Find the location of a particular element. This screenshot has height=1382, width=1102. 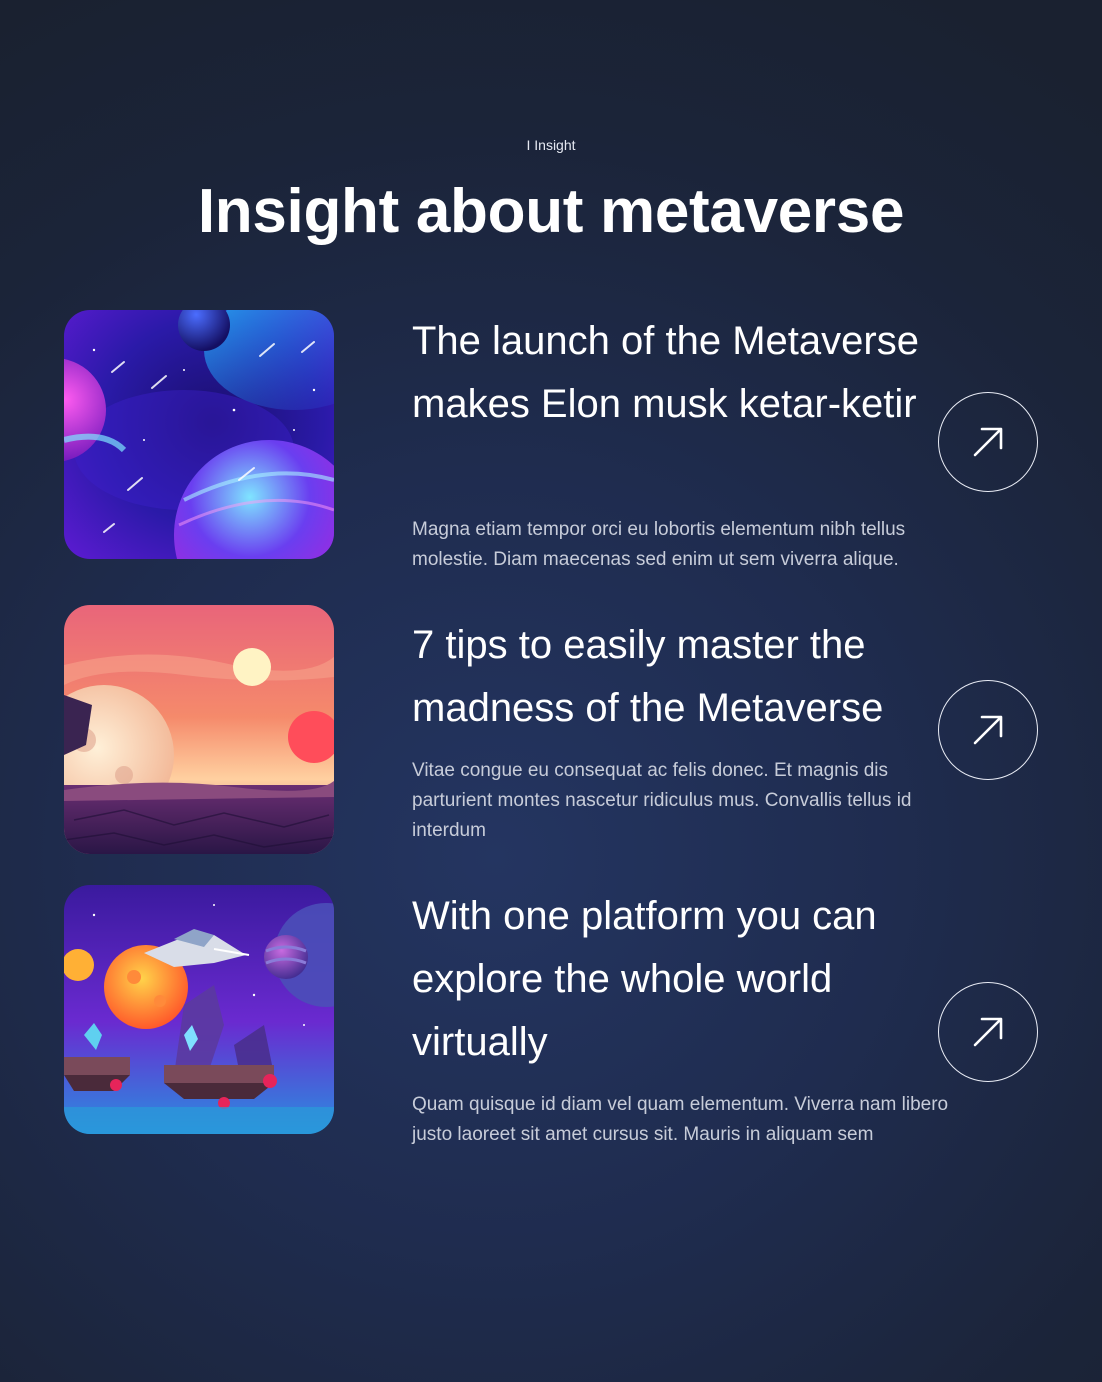

article-image-sunset is located at coordinates (199, 729).